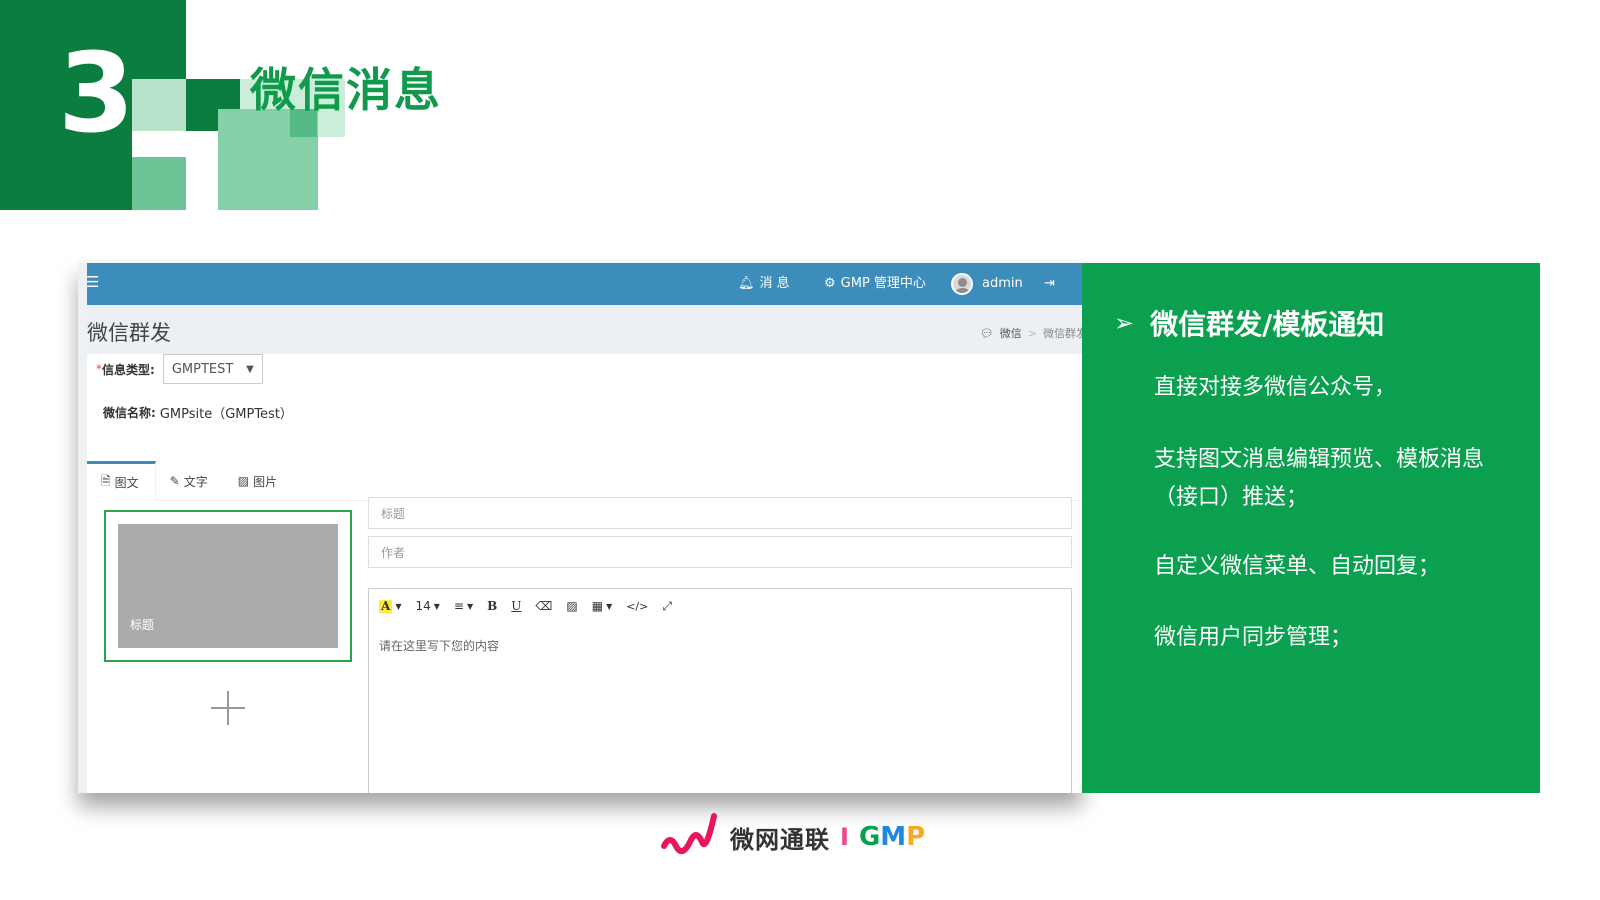  I want to click on type-select-value: GMPTEST, so click(202, 369).